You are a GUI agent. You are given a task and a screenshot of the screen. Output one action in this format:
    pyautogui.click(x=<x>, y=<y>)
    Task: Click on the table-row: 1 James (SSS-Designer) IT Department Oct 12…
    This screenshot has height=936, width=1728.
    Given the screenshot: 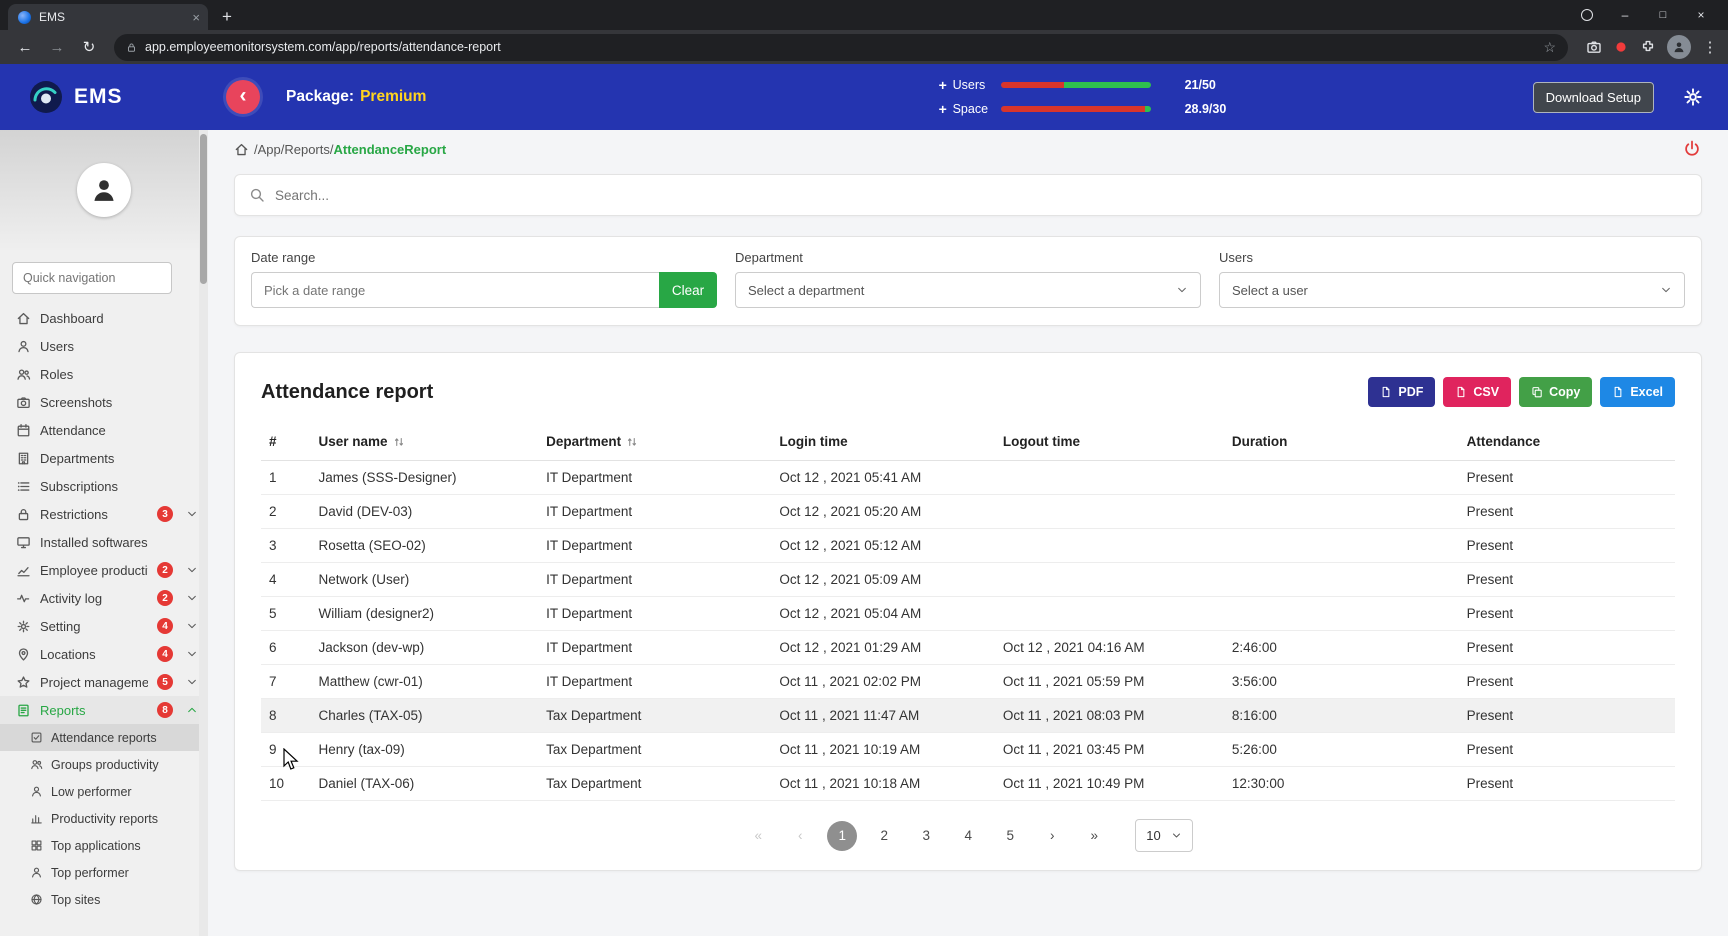 What is the action you would take?
    pyautogui.click(x=968, y=477)
    